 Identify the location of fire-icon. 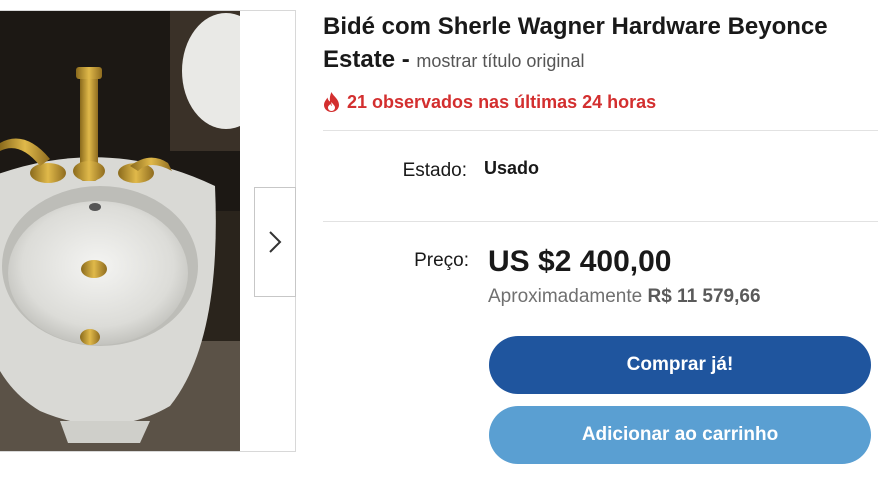
(331, 102).